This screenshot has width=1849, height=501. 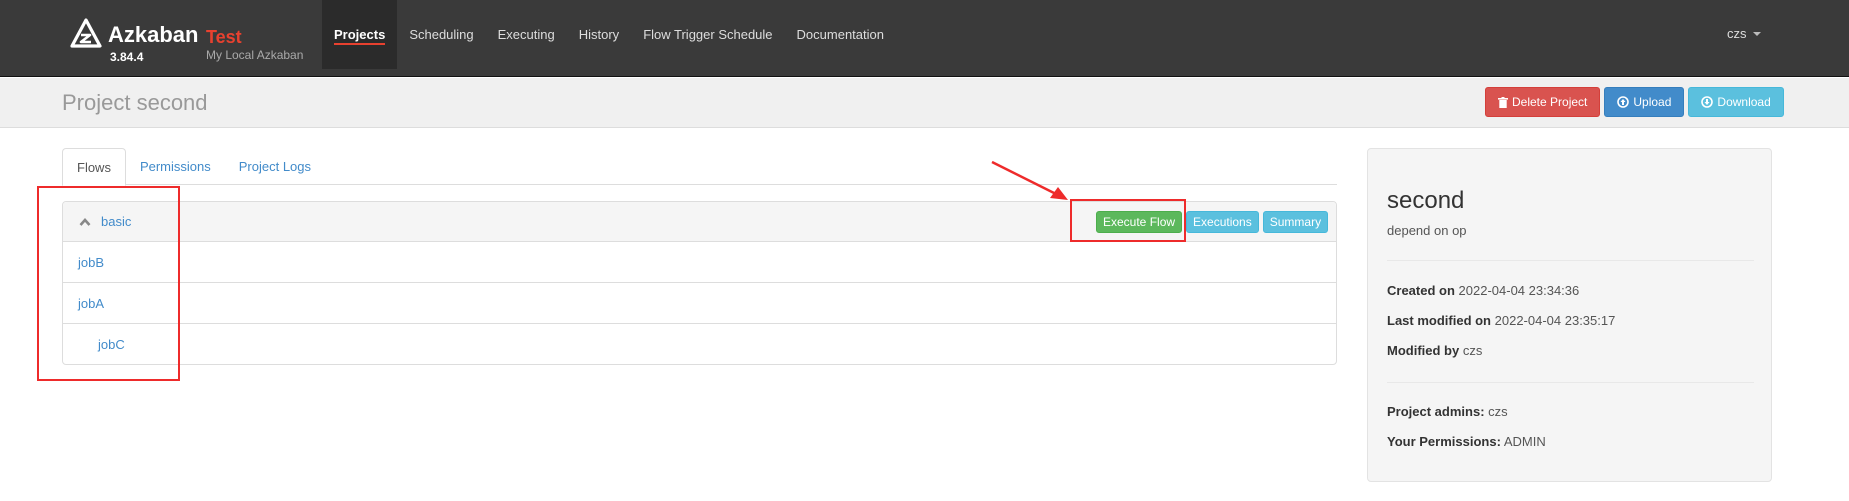 What do you see at coordinates (1498, 411) in the screenshot?
I see `project-admins-value: czs` at bounding box center [1498, 411].